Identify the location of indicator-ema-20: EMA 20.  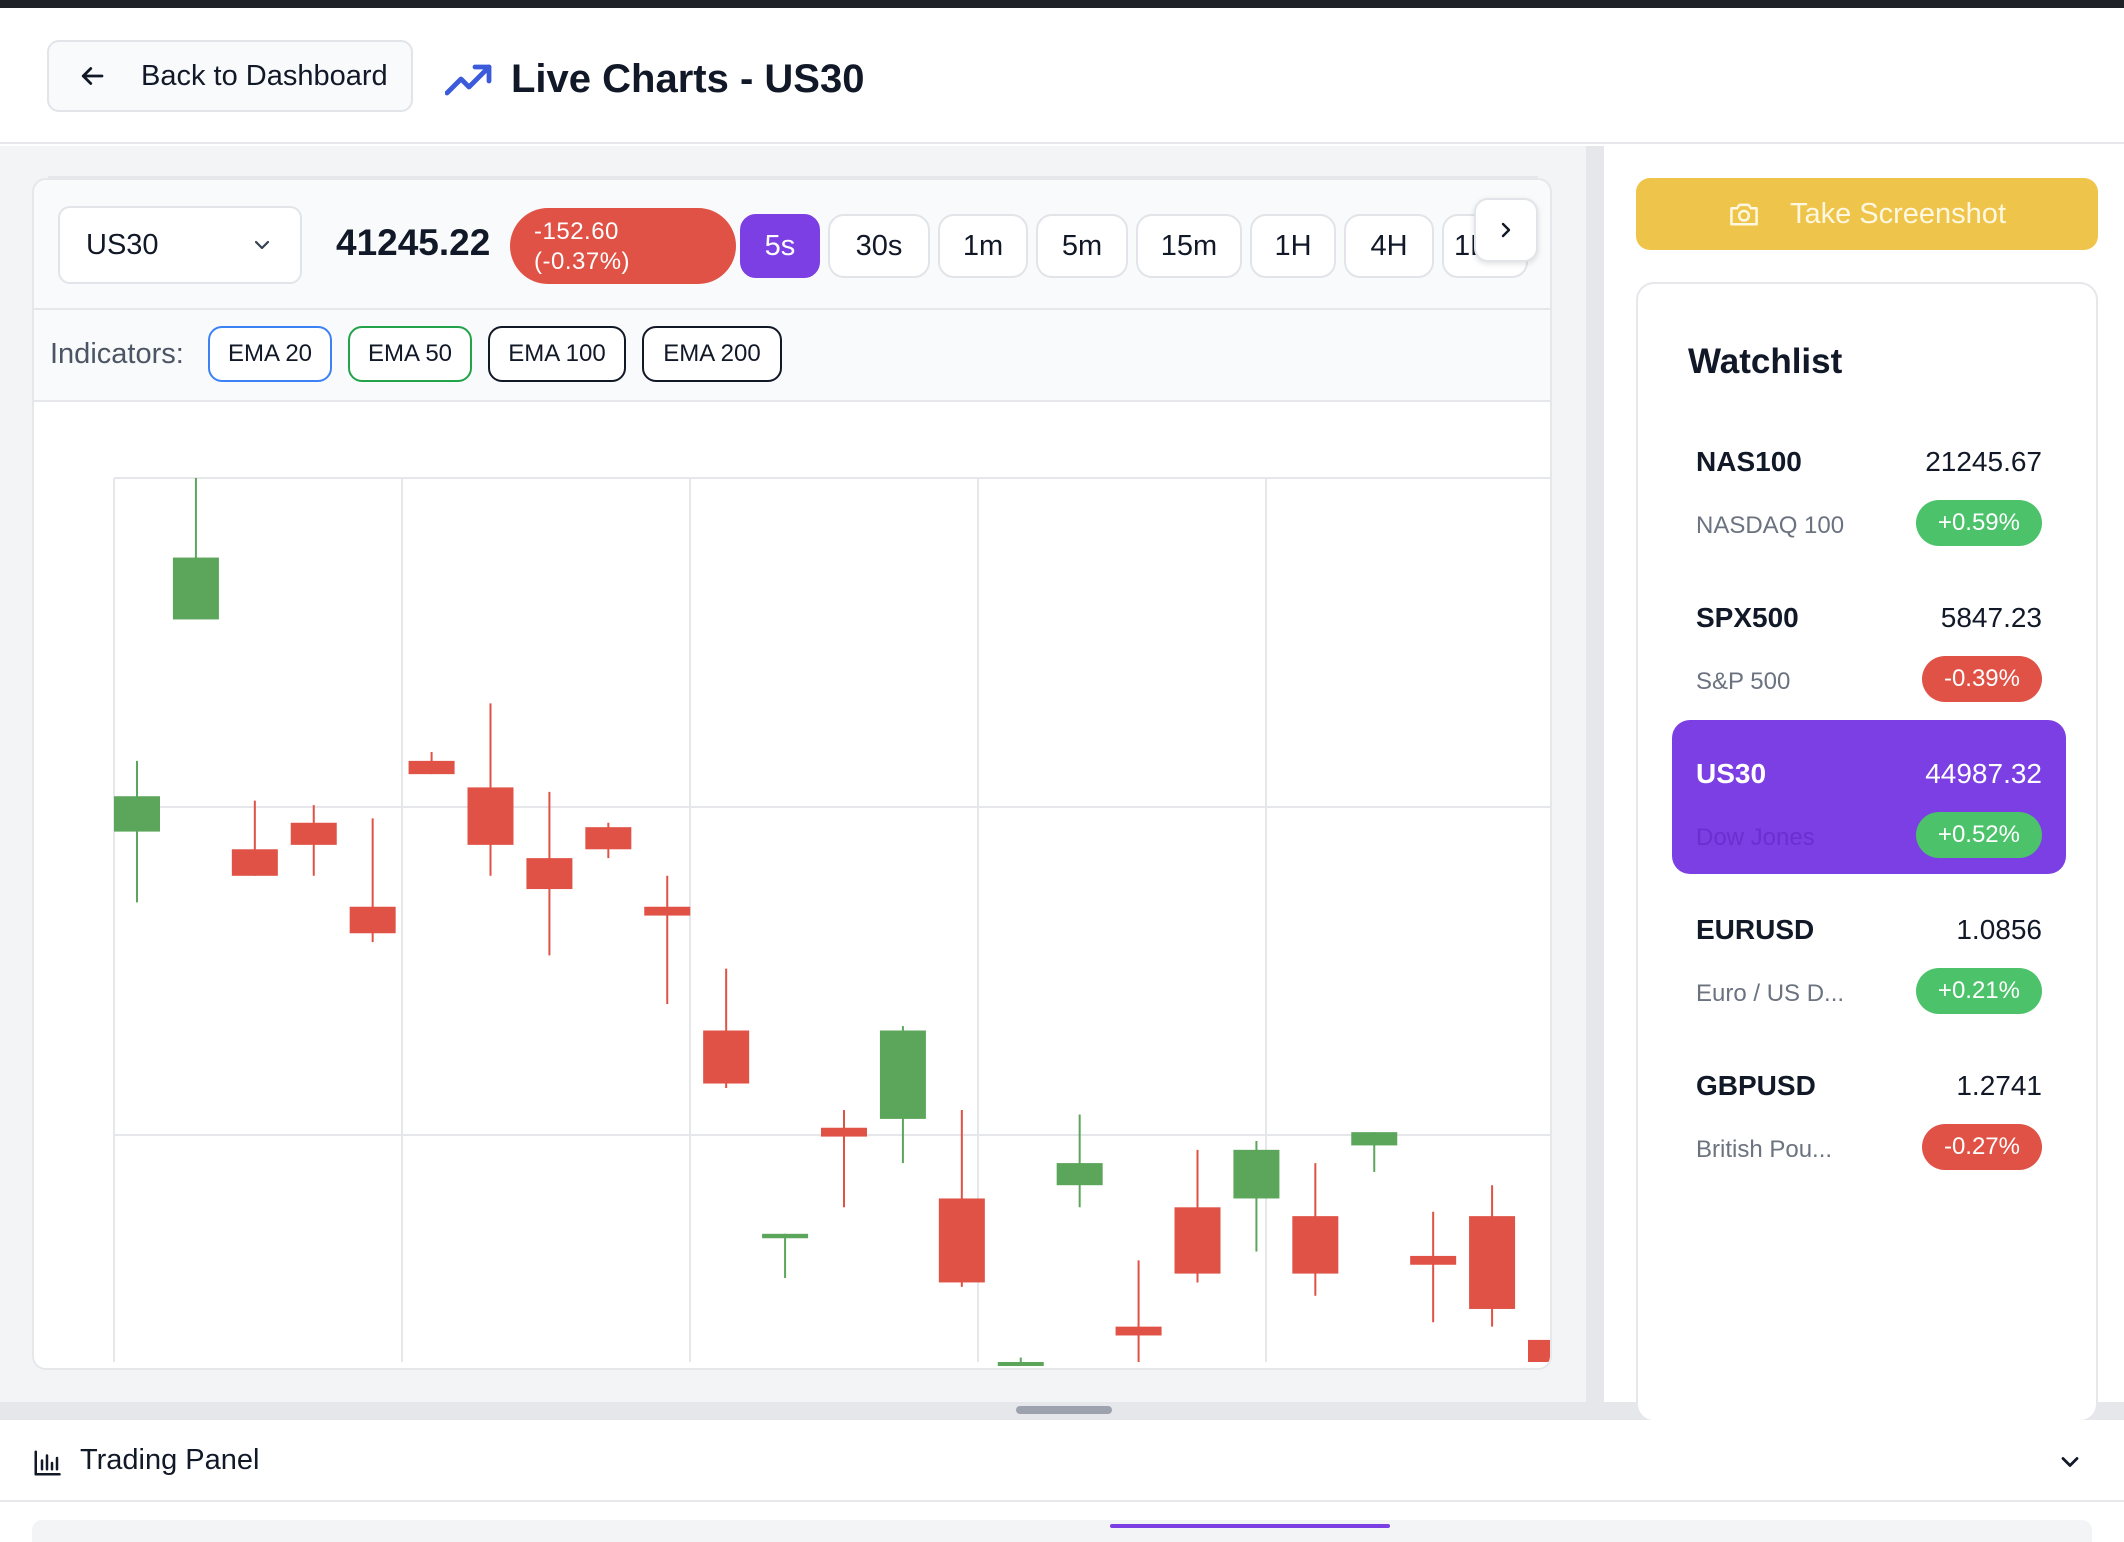
(270, 354).